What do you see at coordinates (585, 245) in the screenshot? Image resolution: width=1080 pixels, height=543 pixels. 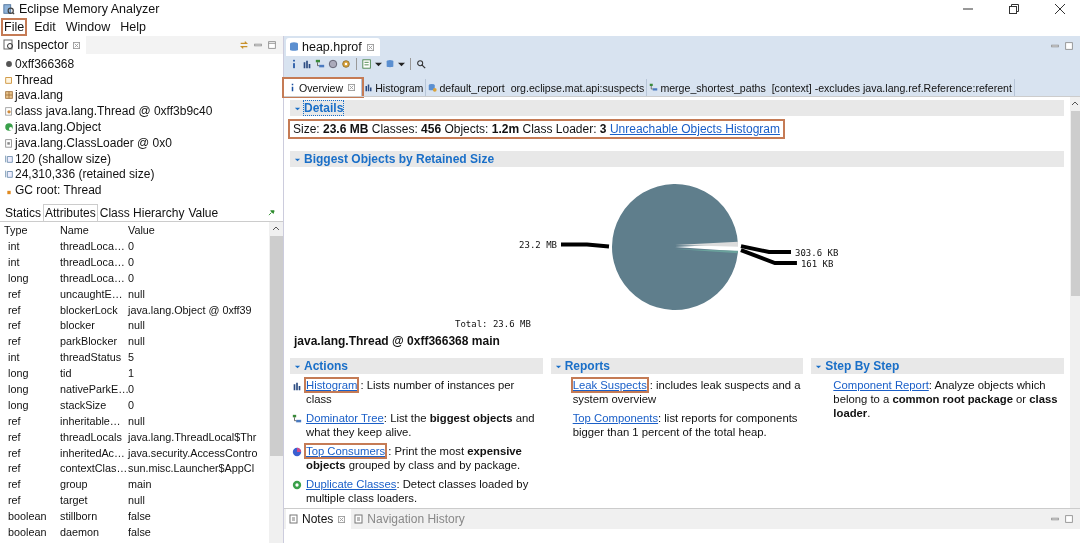 I see `leader-line` at bounding box center [585, 245].